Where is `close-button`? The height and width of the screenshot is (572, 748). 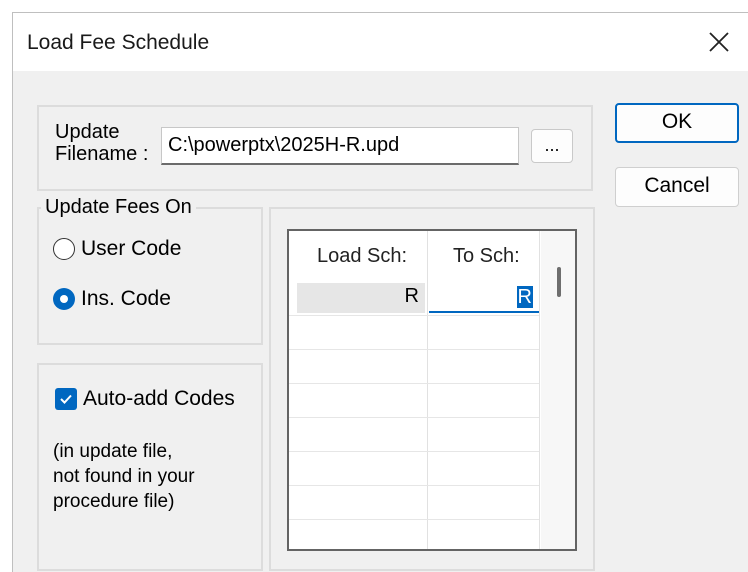
close-button is located at coordinates (719, 42).